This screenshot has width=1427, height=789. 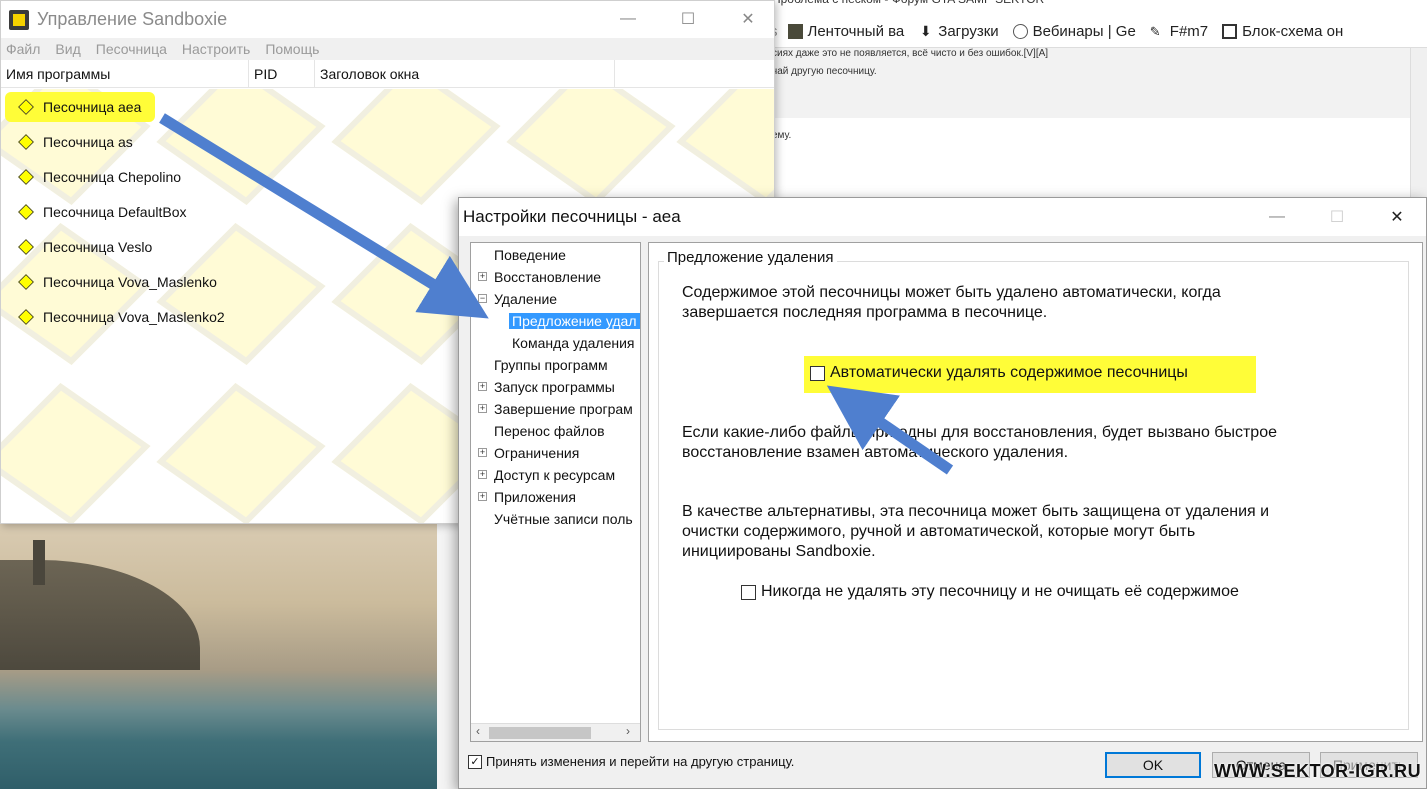 What do you see at coordinates (282, 73) in the screenshot?
I see `column-pid: PID` at bounding box center [282, 73].